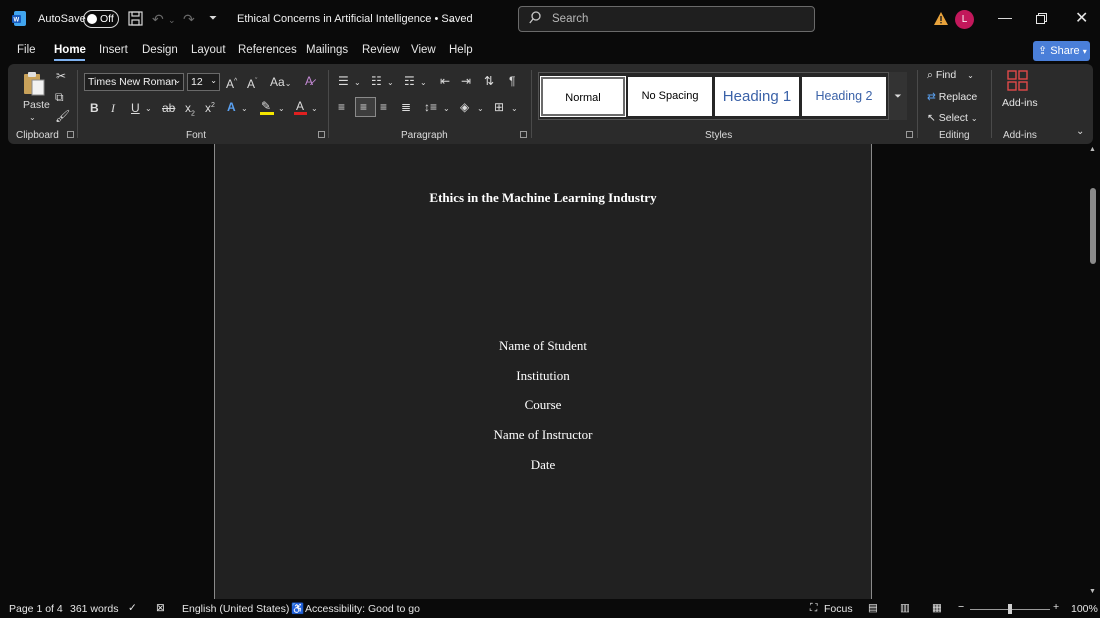 Image resolution: width=1100 pixels, height=618 pixels. What do you see at coordinates (451, 19) in the screenshot?
I see `chevron-down-icon: ⌄` at bounding box center [451, 19].